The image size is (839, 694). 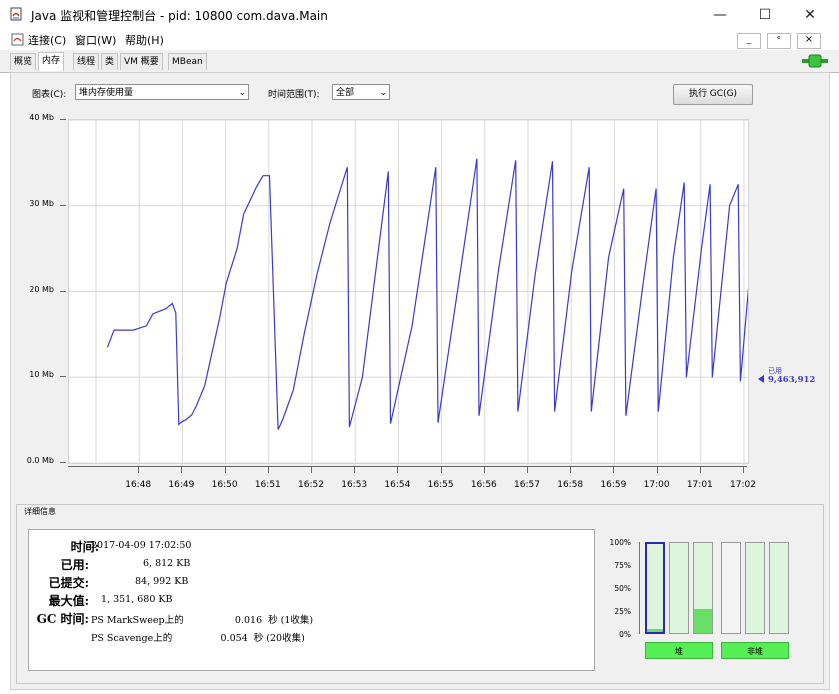 I want to click on x-tick-label: 16:58, so click(x=570, y=485).